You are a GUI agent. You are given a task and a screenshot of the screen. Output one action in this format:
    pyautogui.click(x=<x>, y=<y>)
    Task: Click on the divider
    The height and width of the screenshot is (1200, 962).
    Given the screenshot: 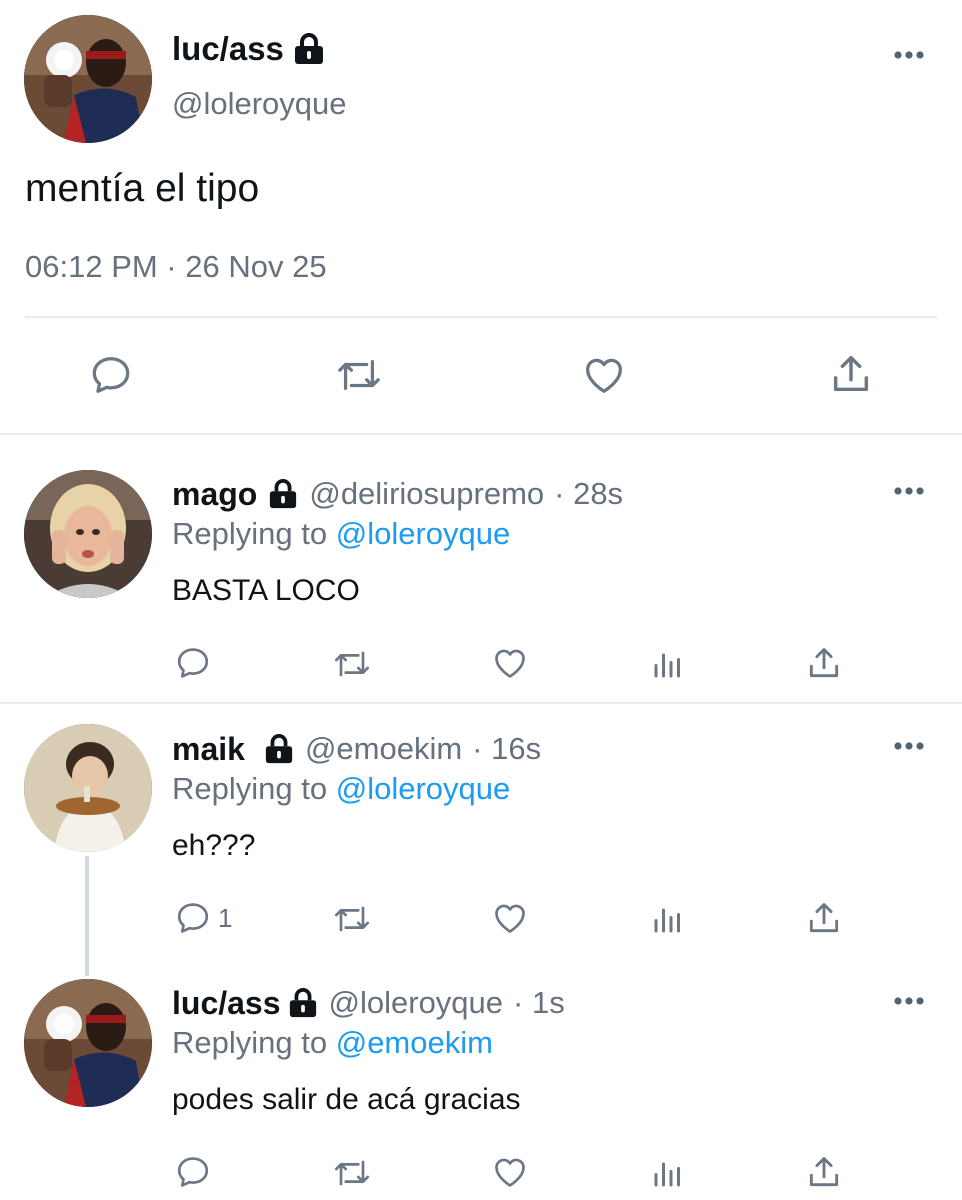 What is the action you would take?
    pyautogui.click(x=481, y=317)
    